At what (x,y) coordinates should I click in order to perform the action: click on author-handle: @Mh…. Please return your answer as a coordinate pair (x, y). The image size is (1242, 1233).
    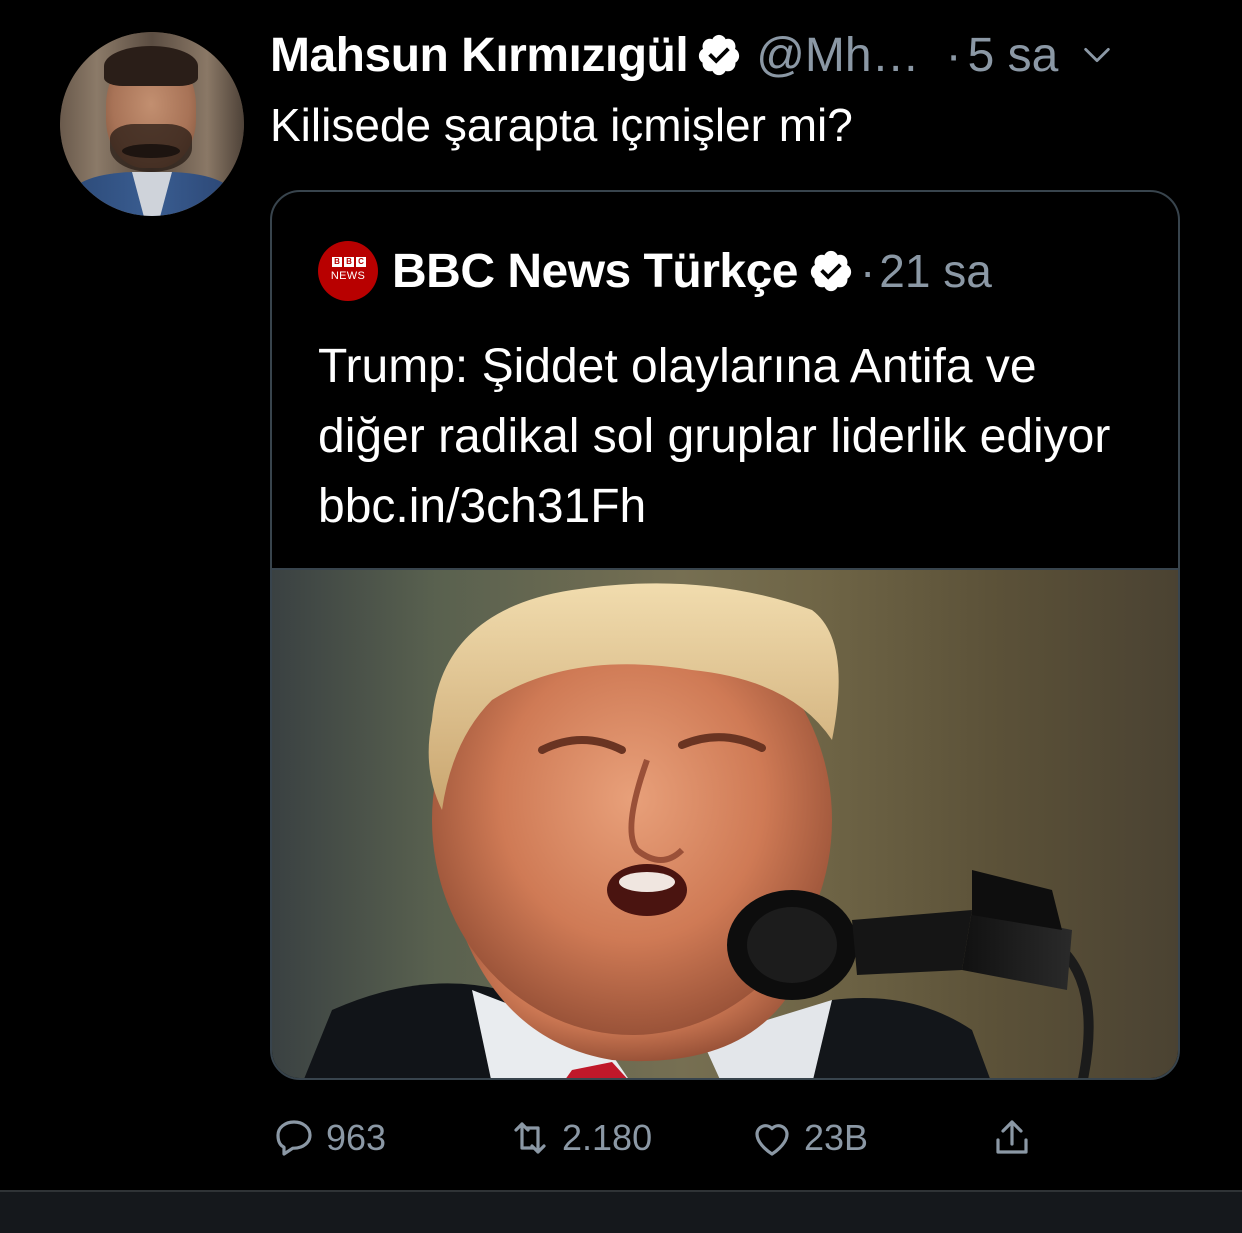
    Looking at the image, I should click on (837, 55).